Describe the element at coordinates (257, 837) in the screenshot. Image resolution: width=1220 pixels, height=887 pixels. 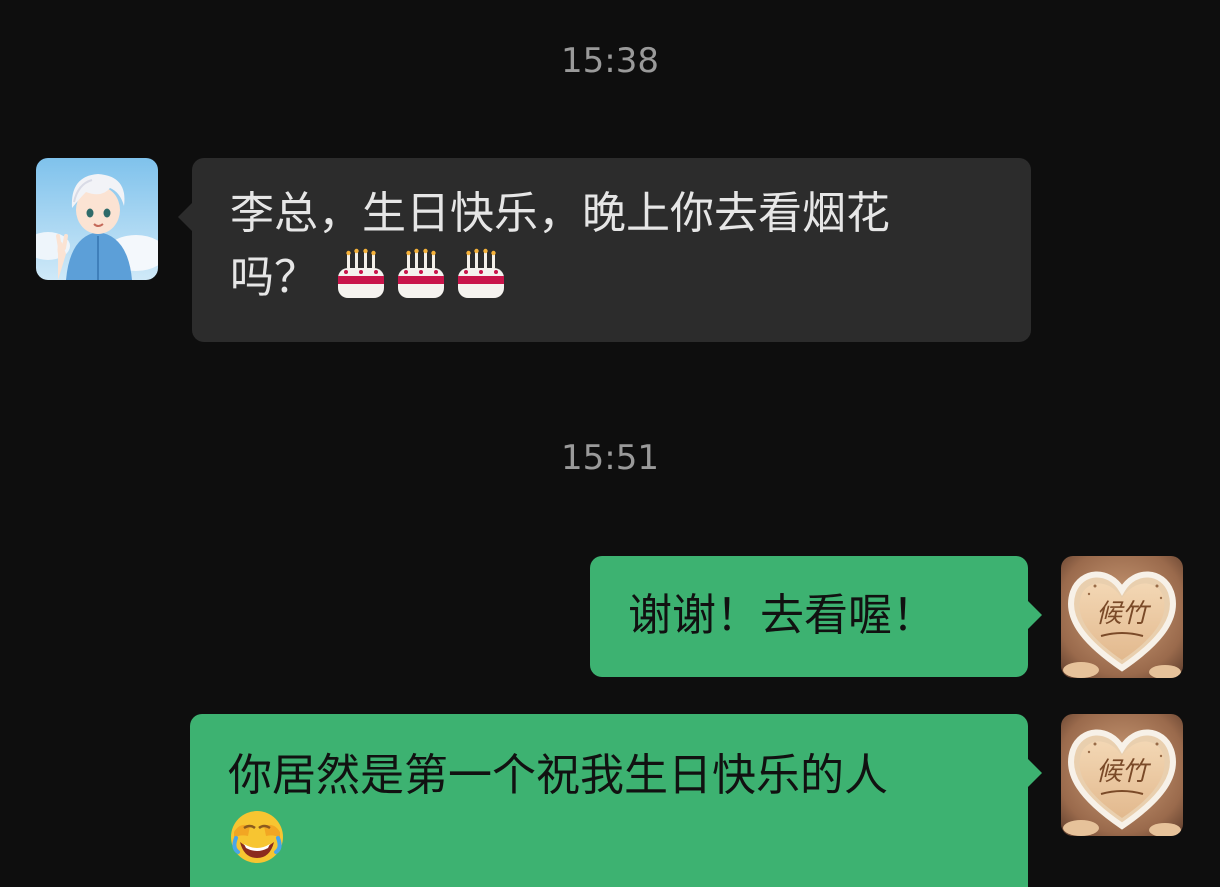
I see `face-with-tears-of-joy-icon` at that location.